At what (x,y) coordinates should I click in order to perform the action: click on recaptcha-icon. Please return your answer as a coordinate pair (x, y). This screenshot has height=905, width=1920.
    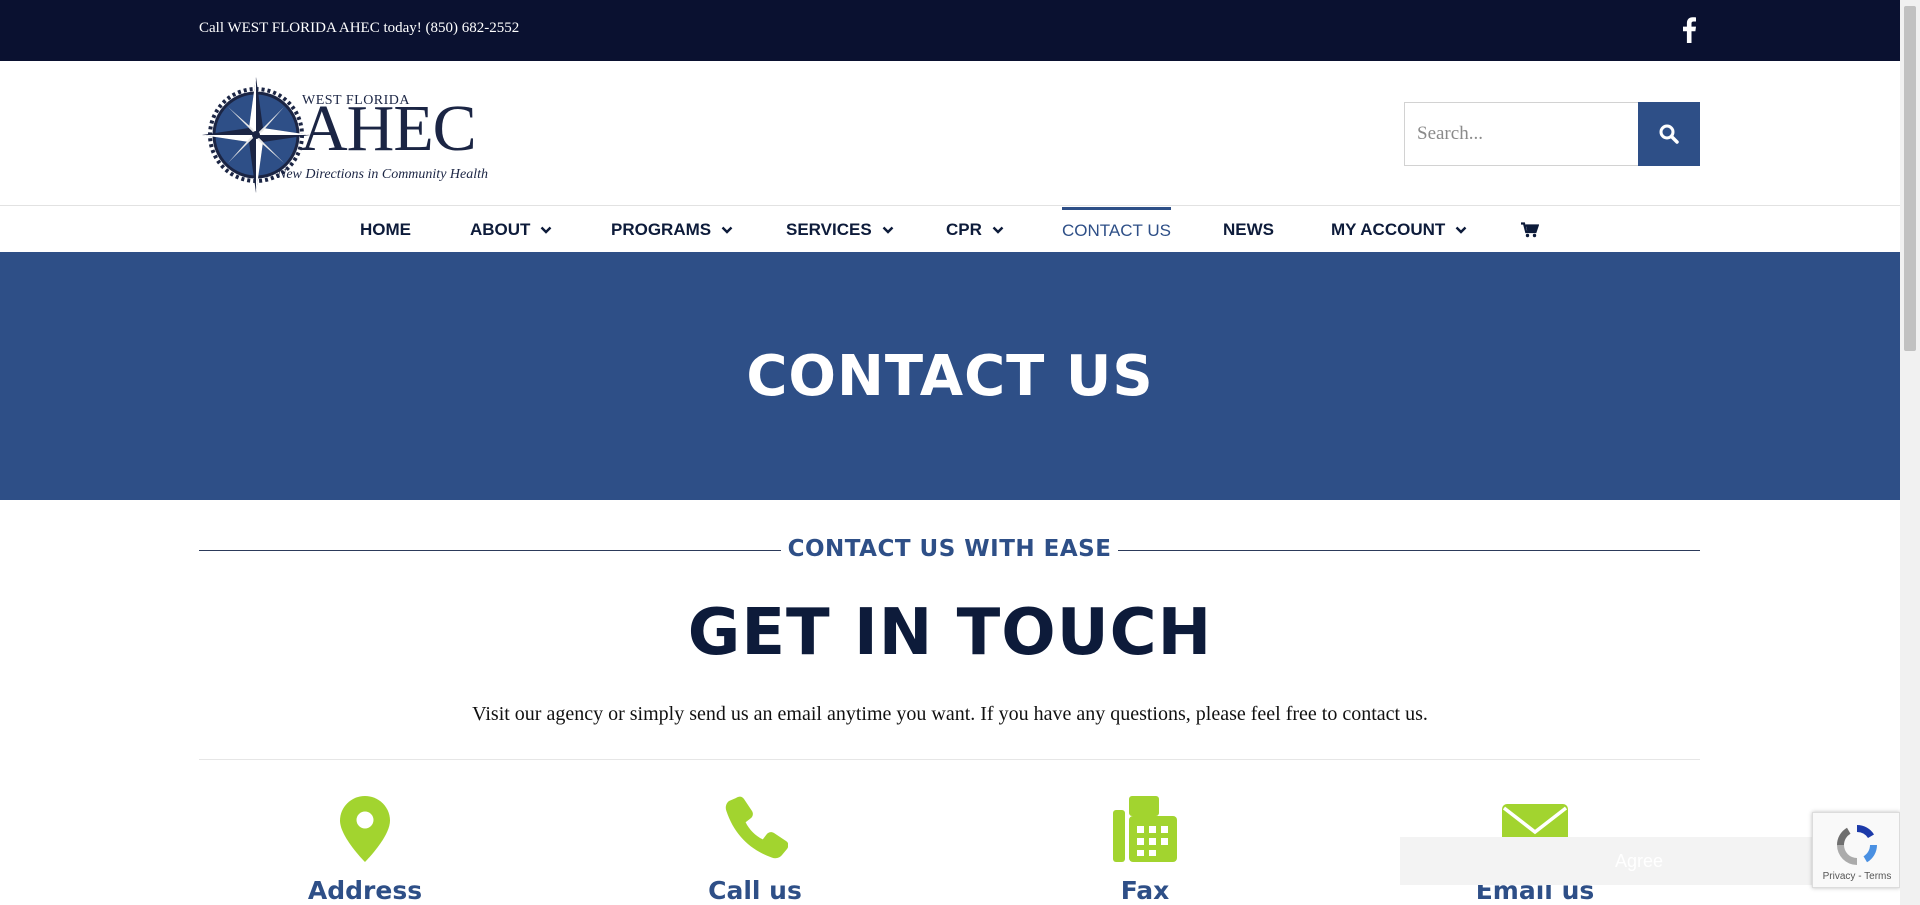
    Looking at the image, I should click on (1857, 845).